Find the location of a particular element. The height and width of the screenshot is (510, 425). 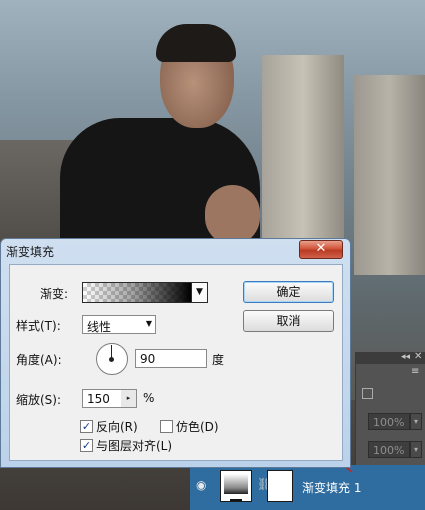

scale-label: 缩放(S): is located at coordinates (39, 400).